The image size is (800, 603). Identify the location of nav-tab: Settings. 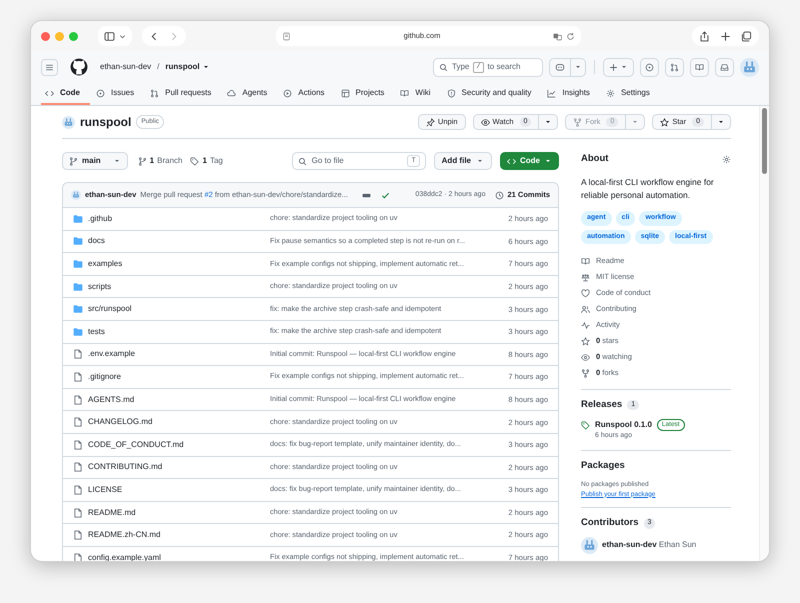
(631, 94).